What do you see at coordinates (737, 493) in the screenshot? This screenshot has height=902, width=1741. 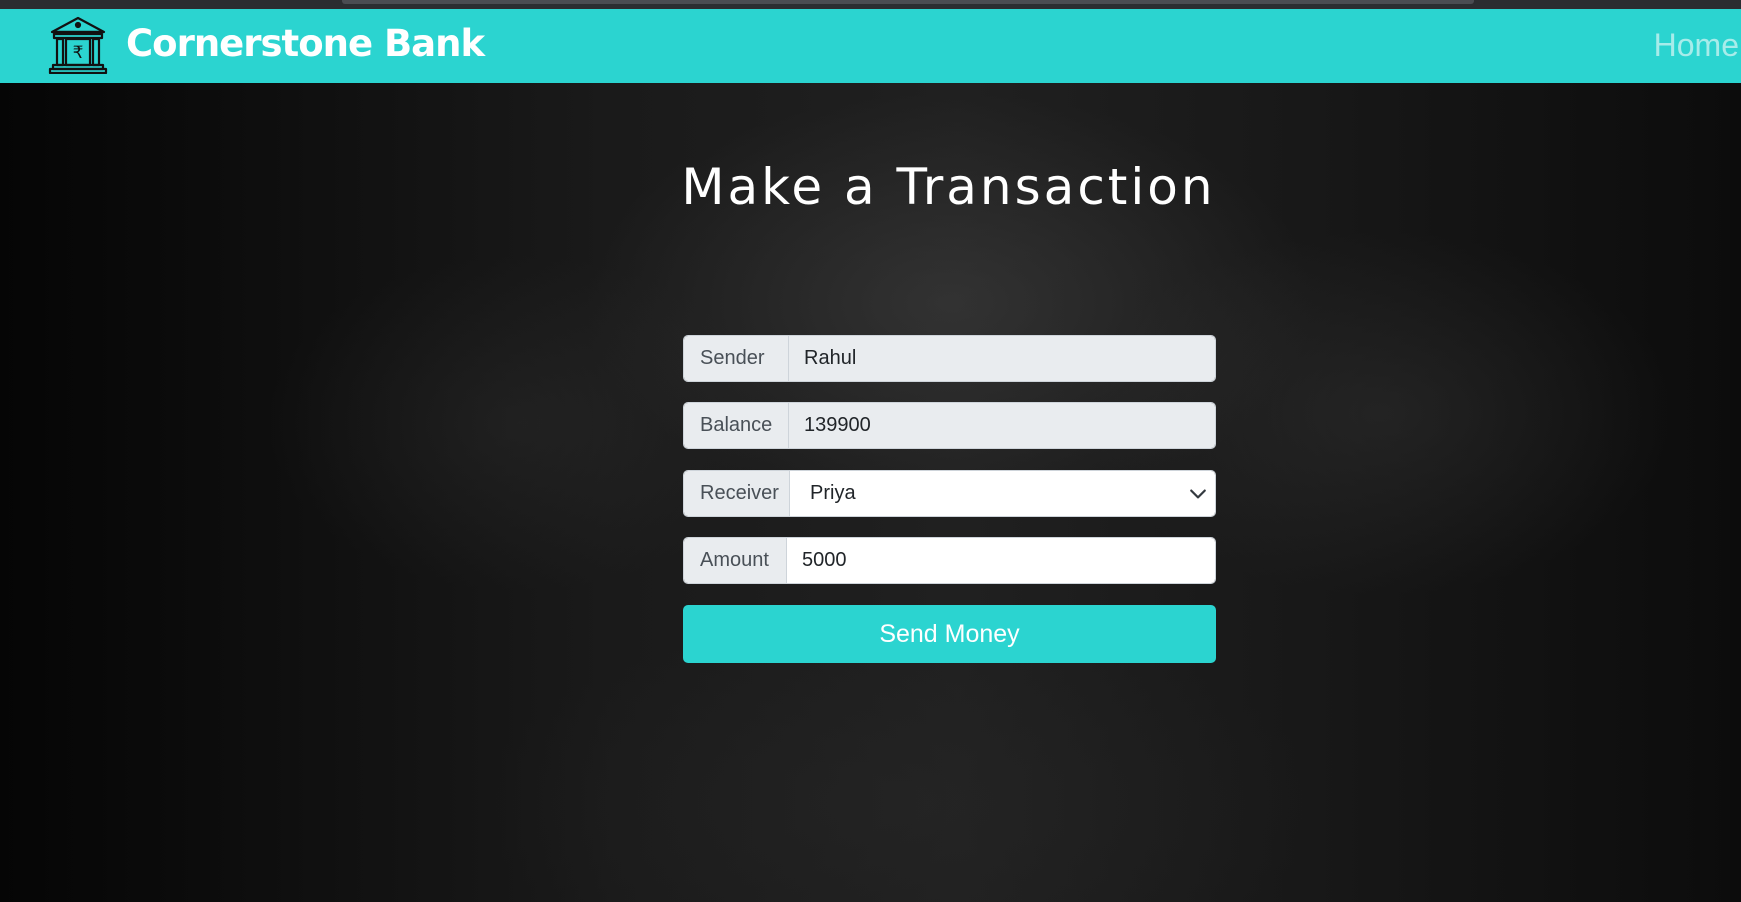 I see `receiver-label: Receiver` at bounding box center [737, 493].